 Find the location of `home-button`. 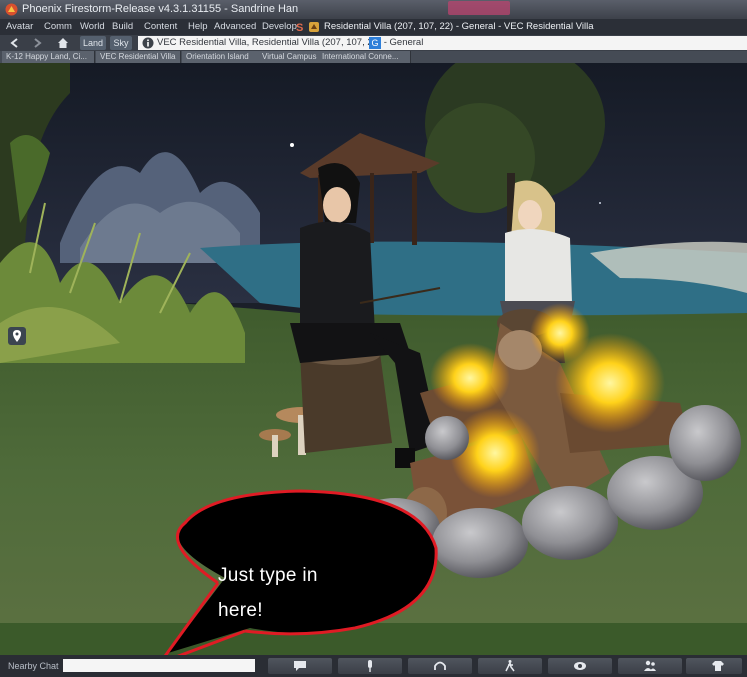

home-button is located at coordinates (64, 43).